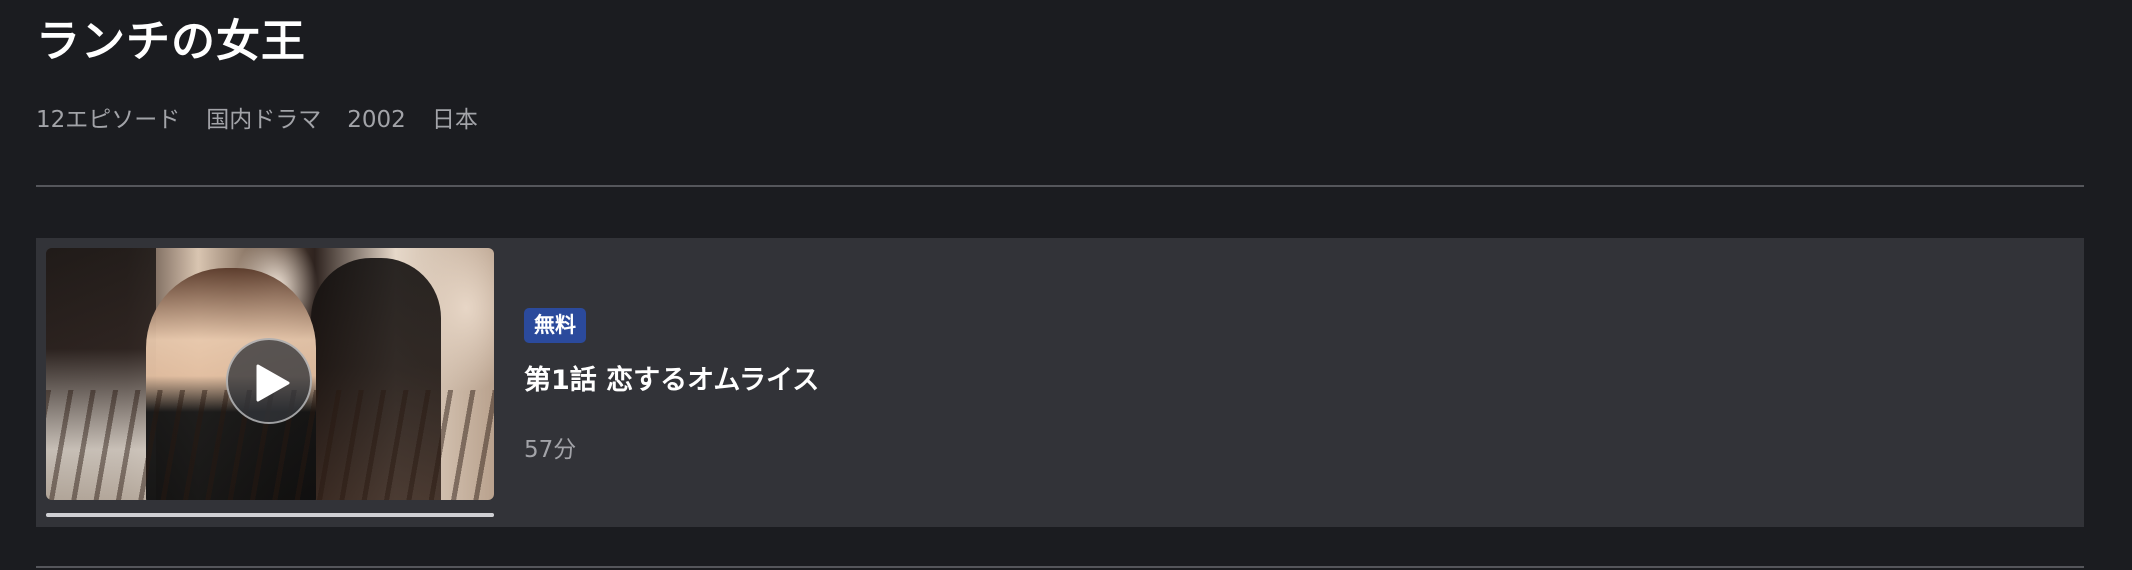  What do you see at coordinates (376, 120) in the screenshot?
I see `release-year: 2002` at bounding box center [376, 120].